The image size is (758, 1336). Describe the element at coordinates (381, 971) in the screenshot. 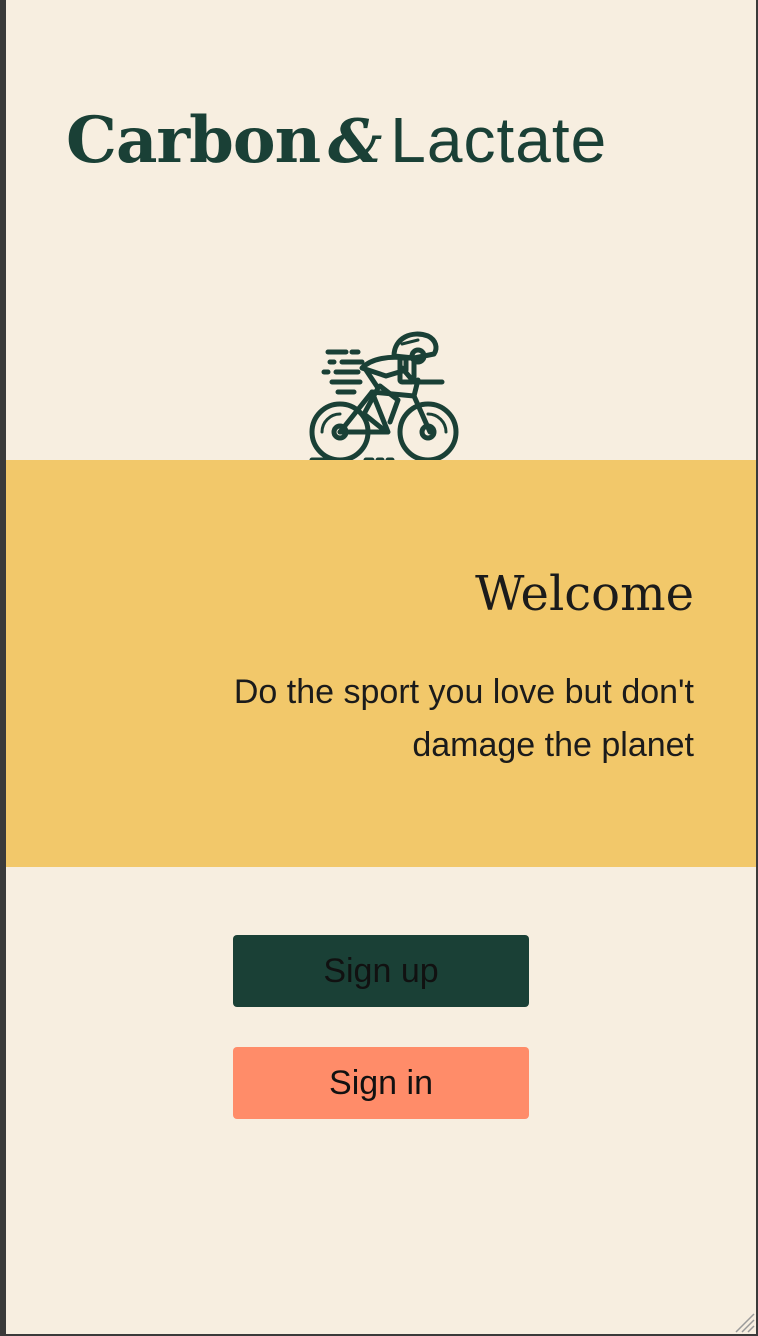

I see `sign-up-button: Sign up` at that location.